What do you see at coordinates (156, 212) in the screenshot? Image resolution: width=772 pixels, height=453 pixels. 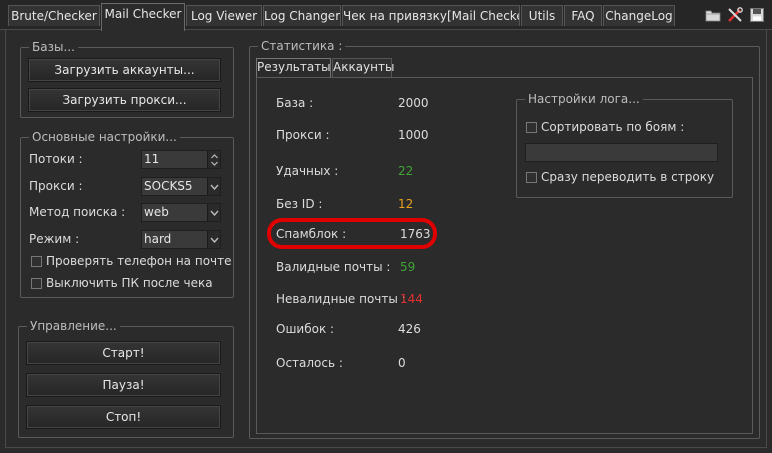 I see `search-method-value: web` at bounding box center [156, 212].